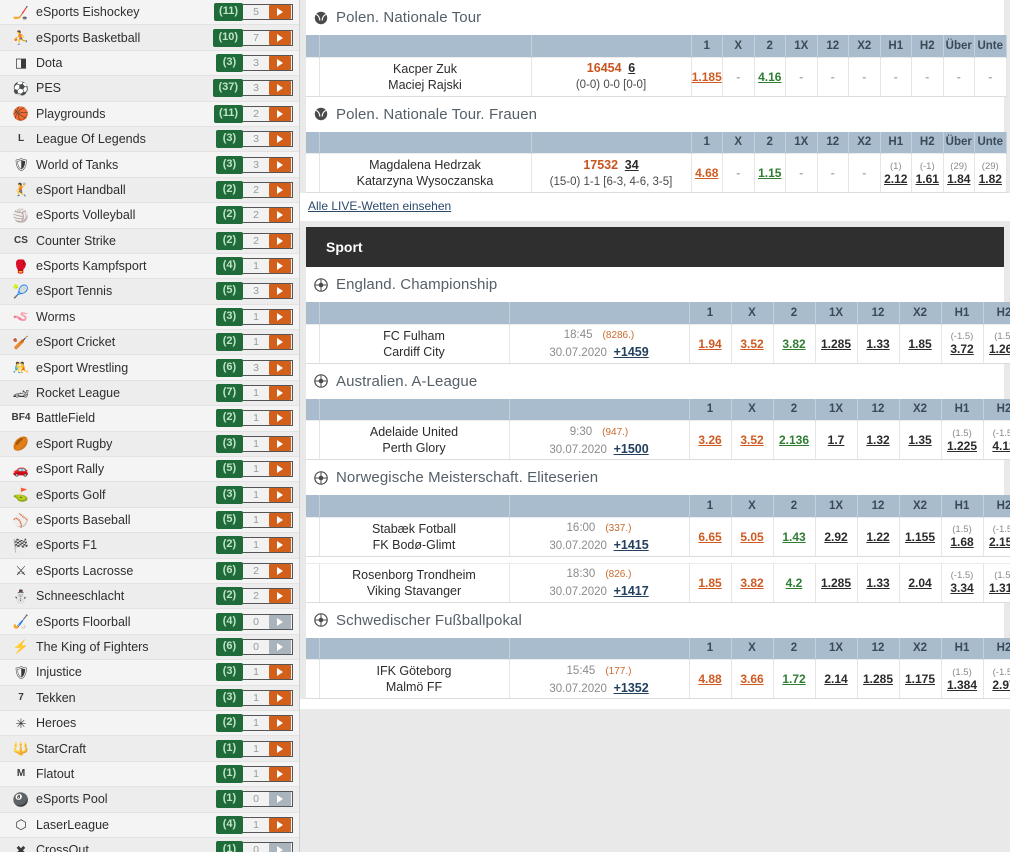 The height and width of the screenshot is (852, 1010). Describe the element at coordinates (996, 582) in the screenshot. I see `odds-cell: (1.5)1.315` at that location.